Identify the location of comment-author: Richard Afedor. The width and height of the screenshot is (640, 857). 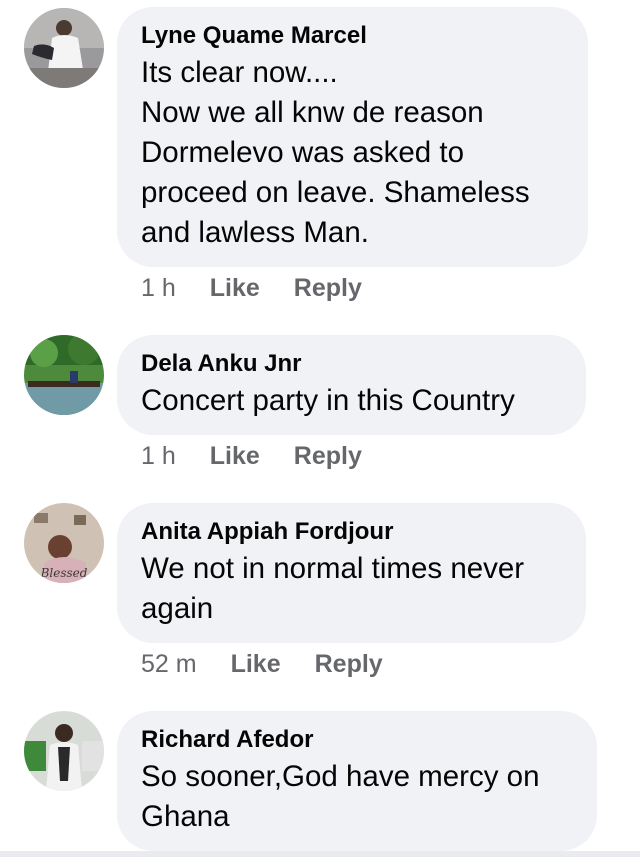
(357, 740).